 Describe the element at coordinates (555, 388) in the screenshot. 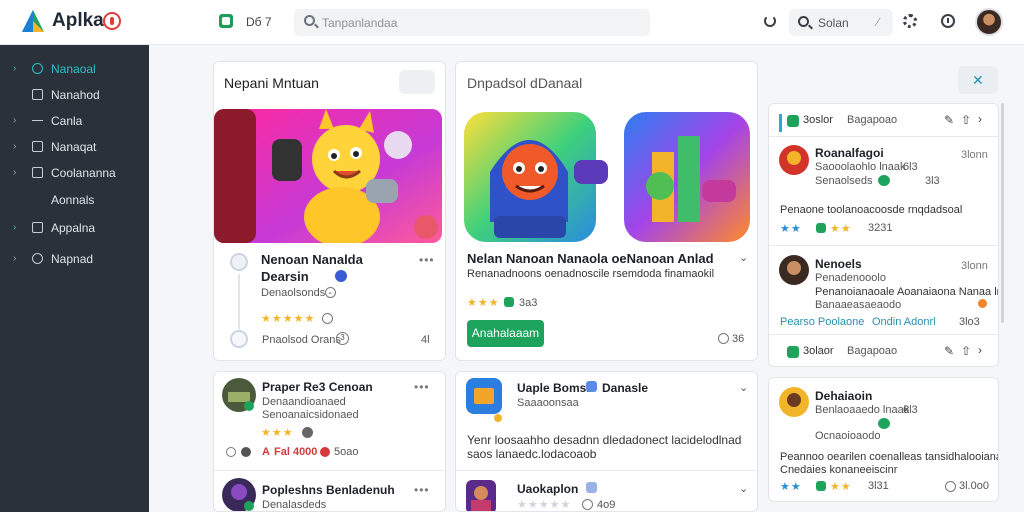

I see `app-name: Uaple Bomsh` at that location.